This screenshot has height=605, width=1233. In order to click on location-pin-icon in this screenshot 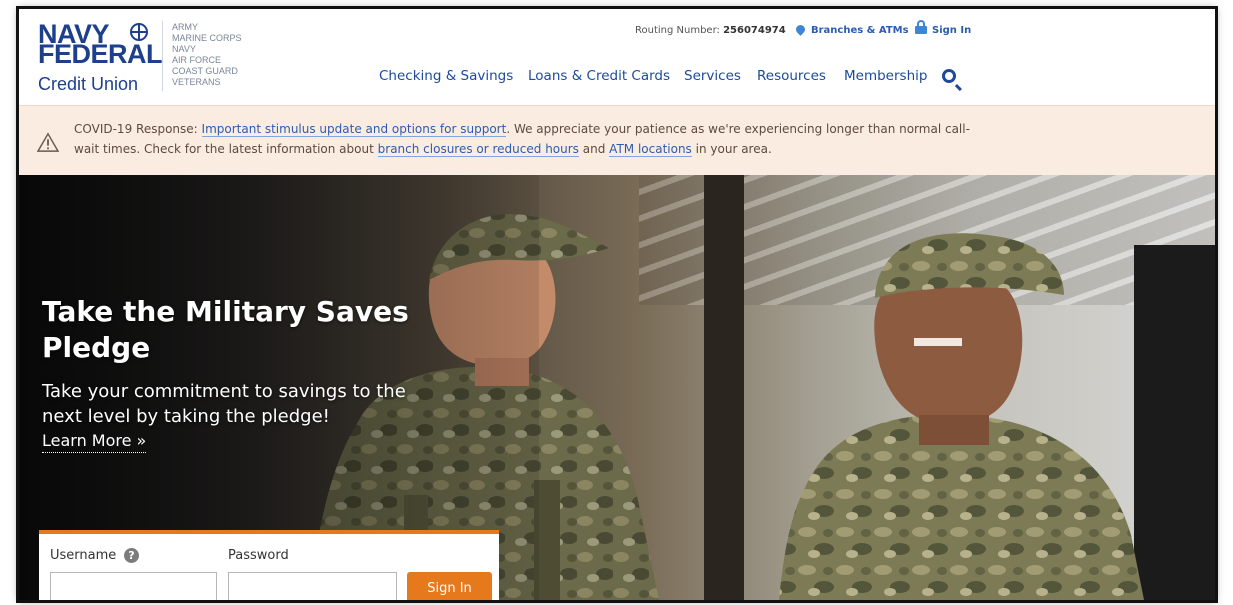, I will do `click(800, 29)`.